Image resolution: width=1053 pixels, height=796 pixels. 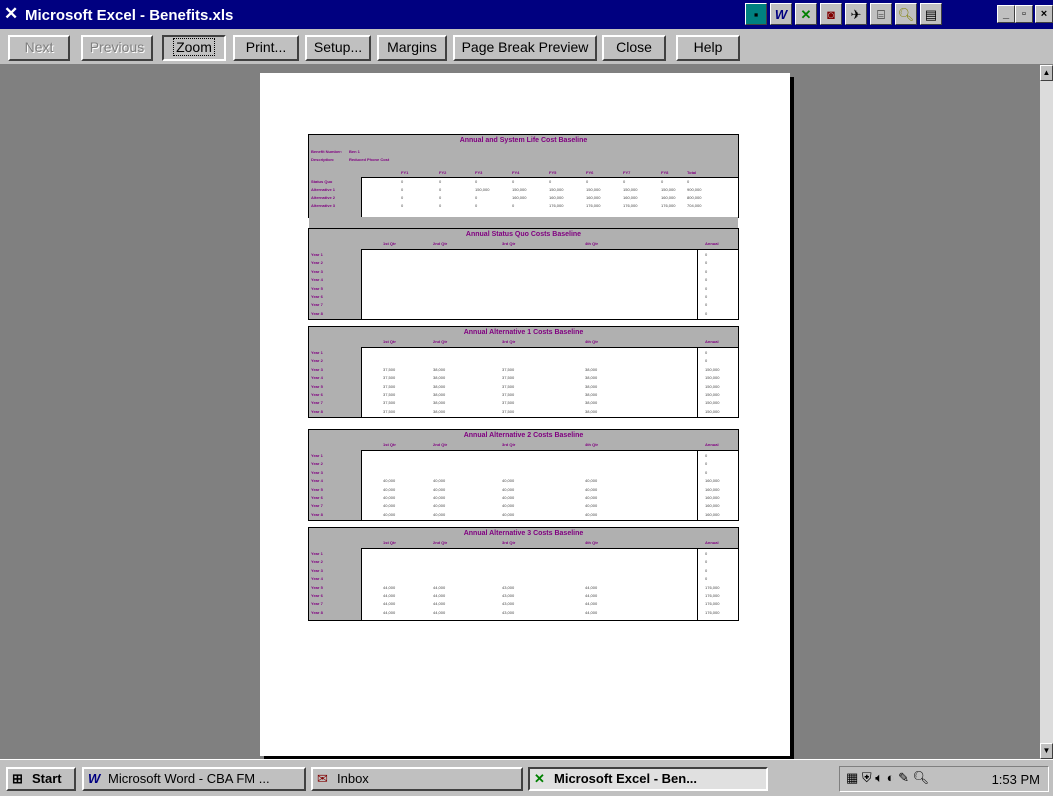 What do you see at coordinates (1044, 14) in the screenshot?
I see `close-window-button: ×` at bounding box center [1044, 14].